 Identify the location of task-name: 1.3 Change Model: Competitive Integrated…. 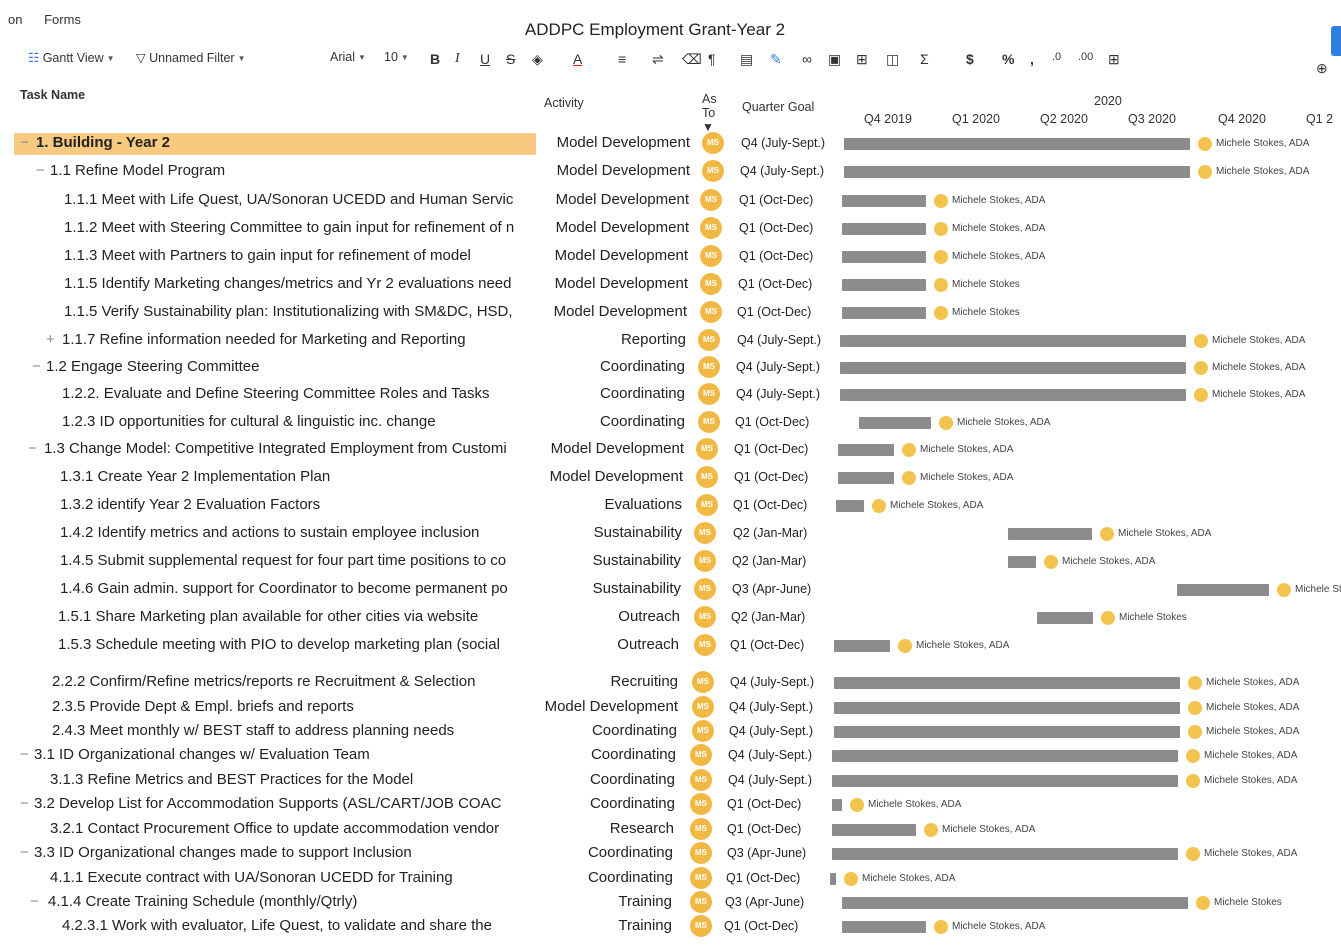
(287, 448).